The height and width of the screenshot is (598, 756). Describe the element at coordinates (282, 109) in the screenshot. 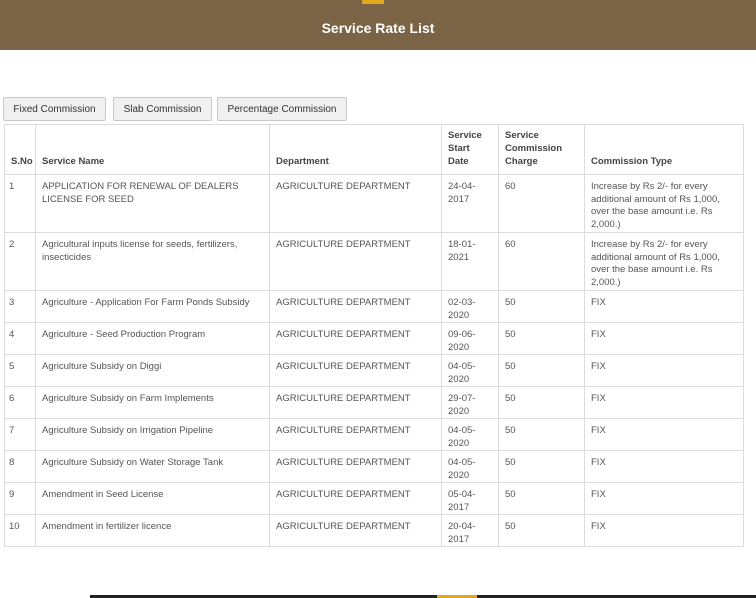

I see `tab-percentage-commission: Percentage Commission` at that location.